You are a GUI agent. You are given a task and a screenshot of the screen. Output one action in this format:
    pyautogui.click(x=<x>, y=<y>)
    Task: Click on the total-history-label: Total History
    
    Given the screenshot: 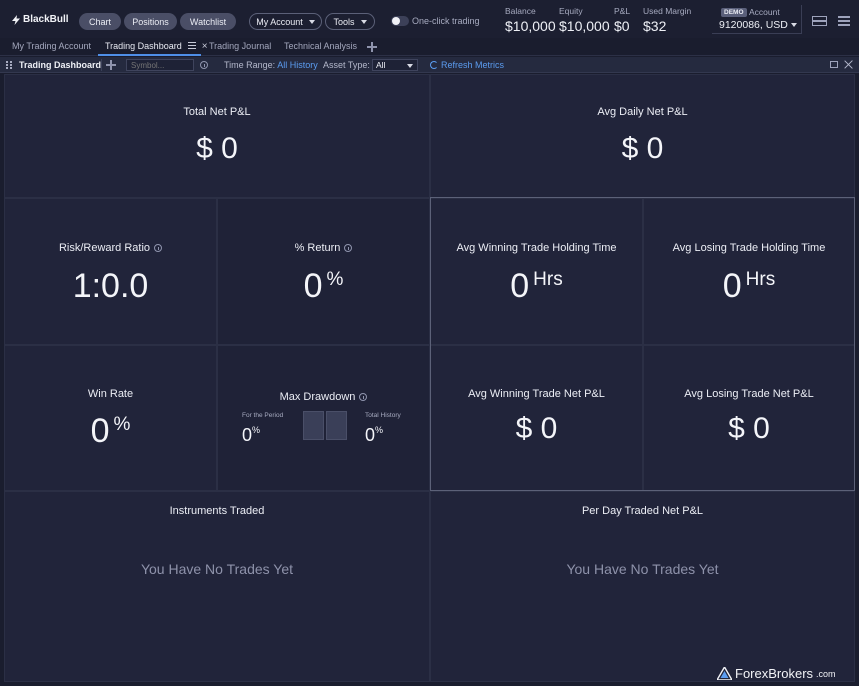 What is the action you would take?
    pyautogui.click(x=383, y=415)
    